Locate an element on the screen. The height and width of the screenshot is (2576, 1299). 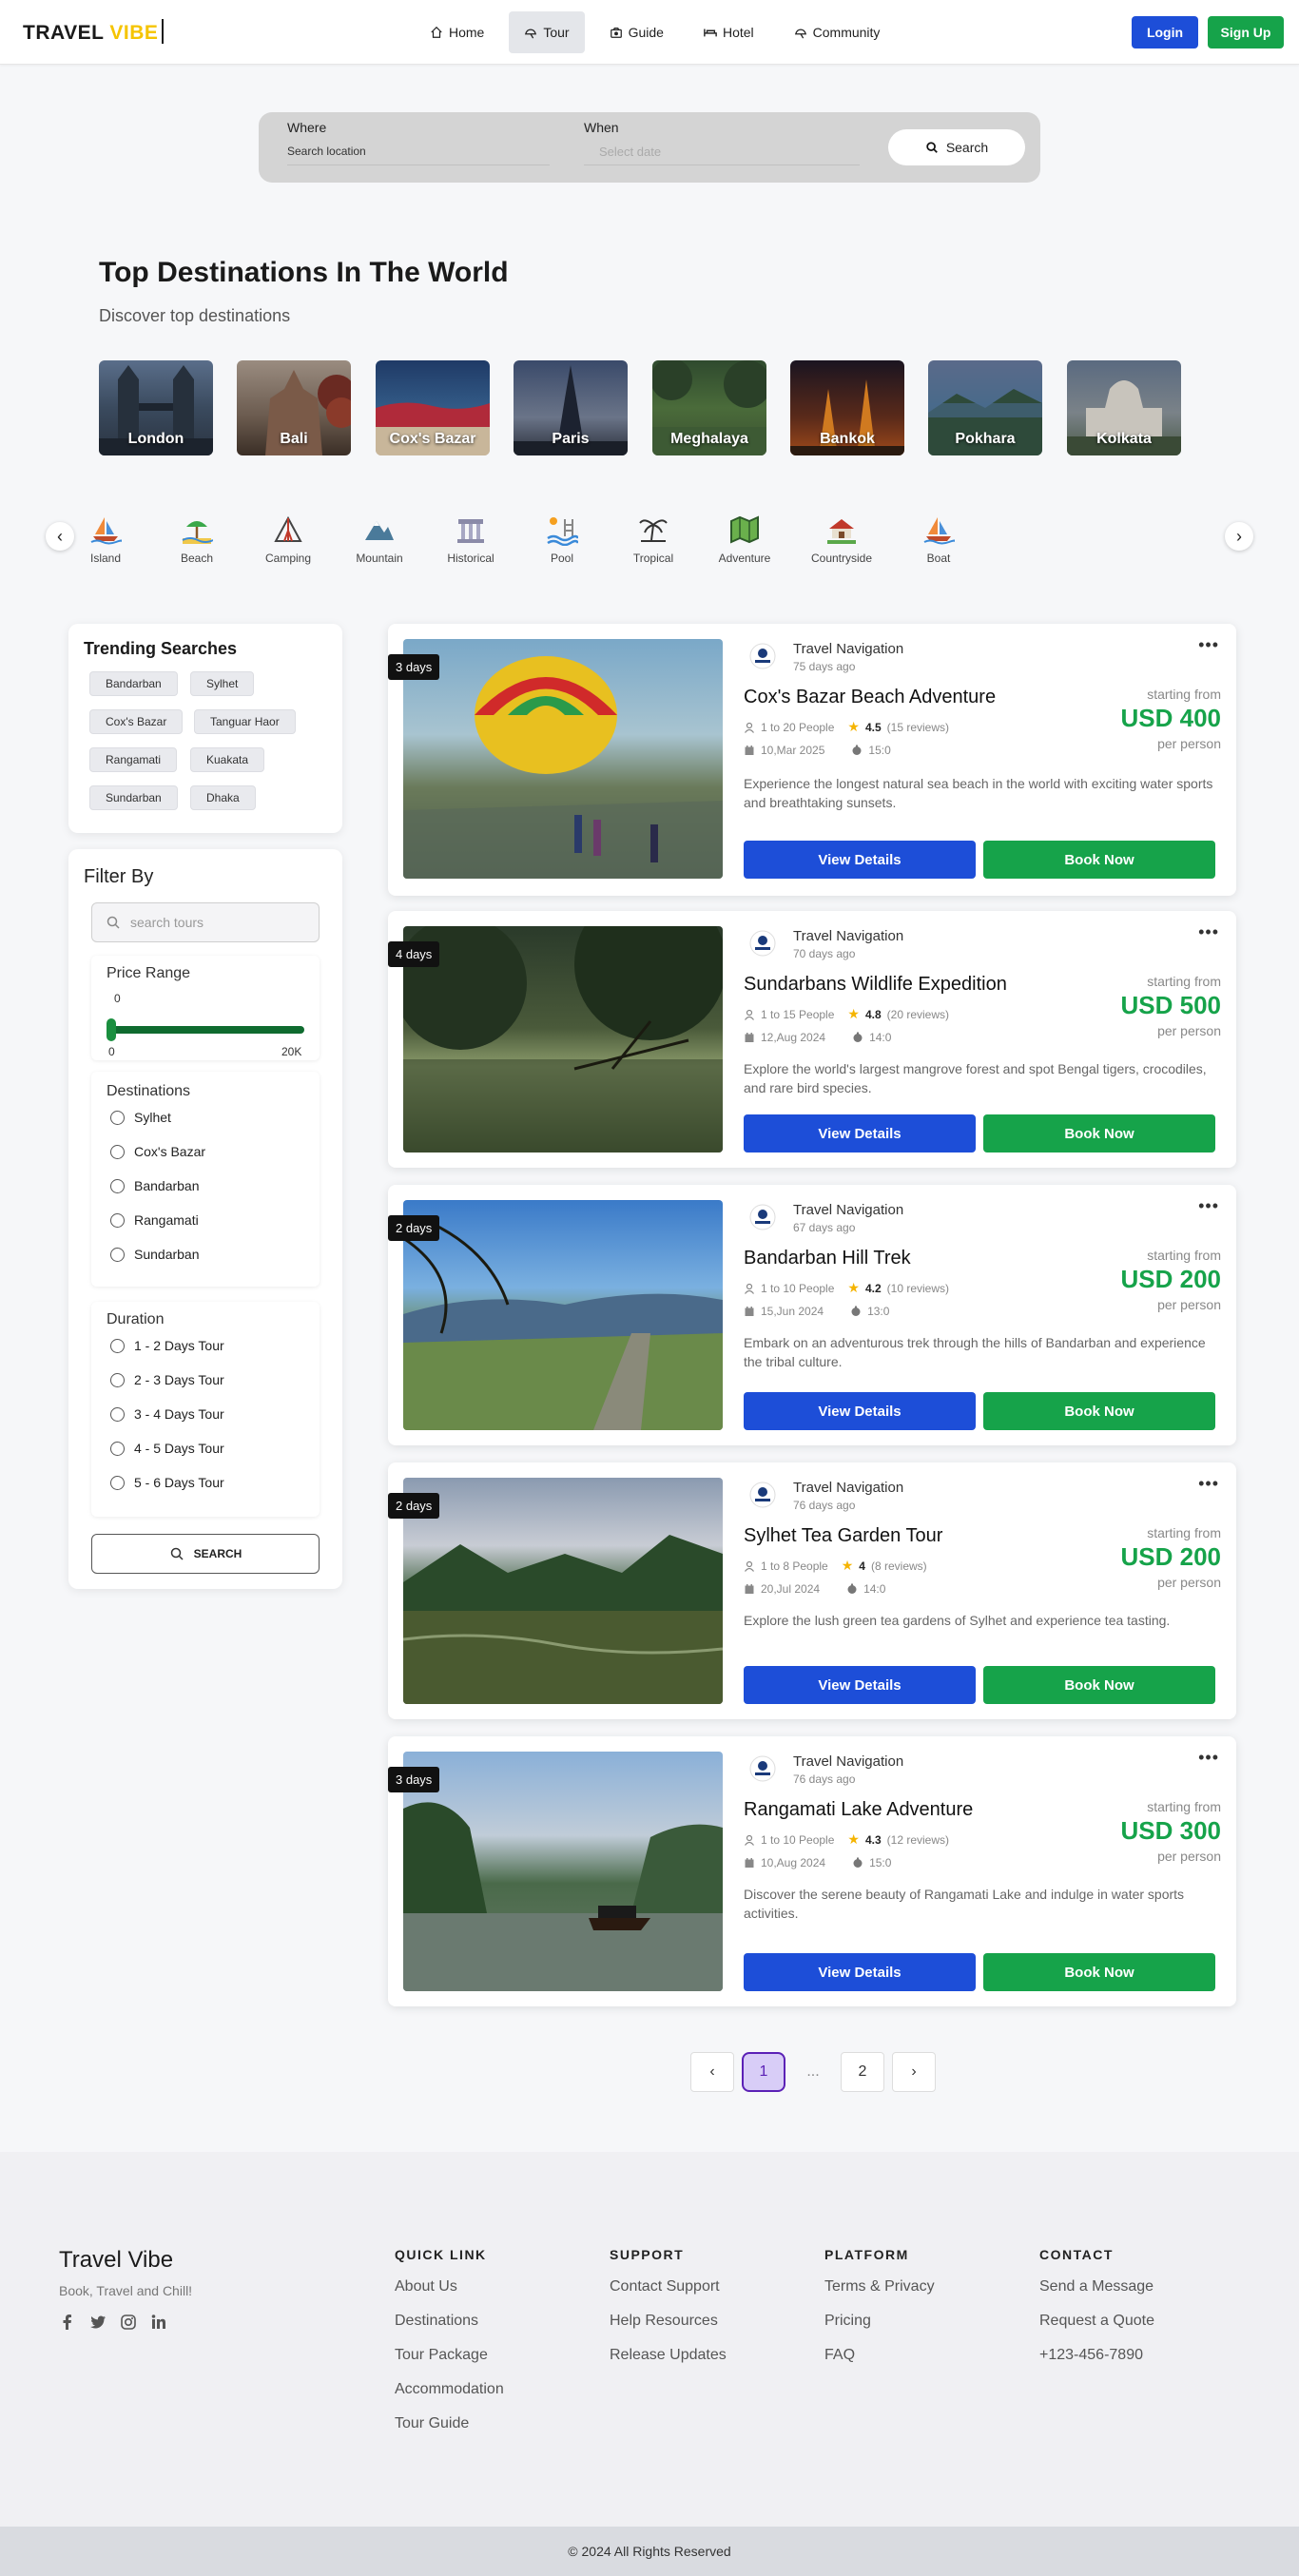
tour-search-input: search tours is located at coordinates (205, 922).